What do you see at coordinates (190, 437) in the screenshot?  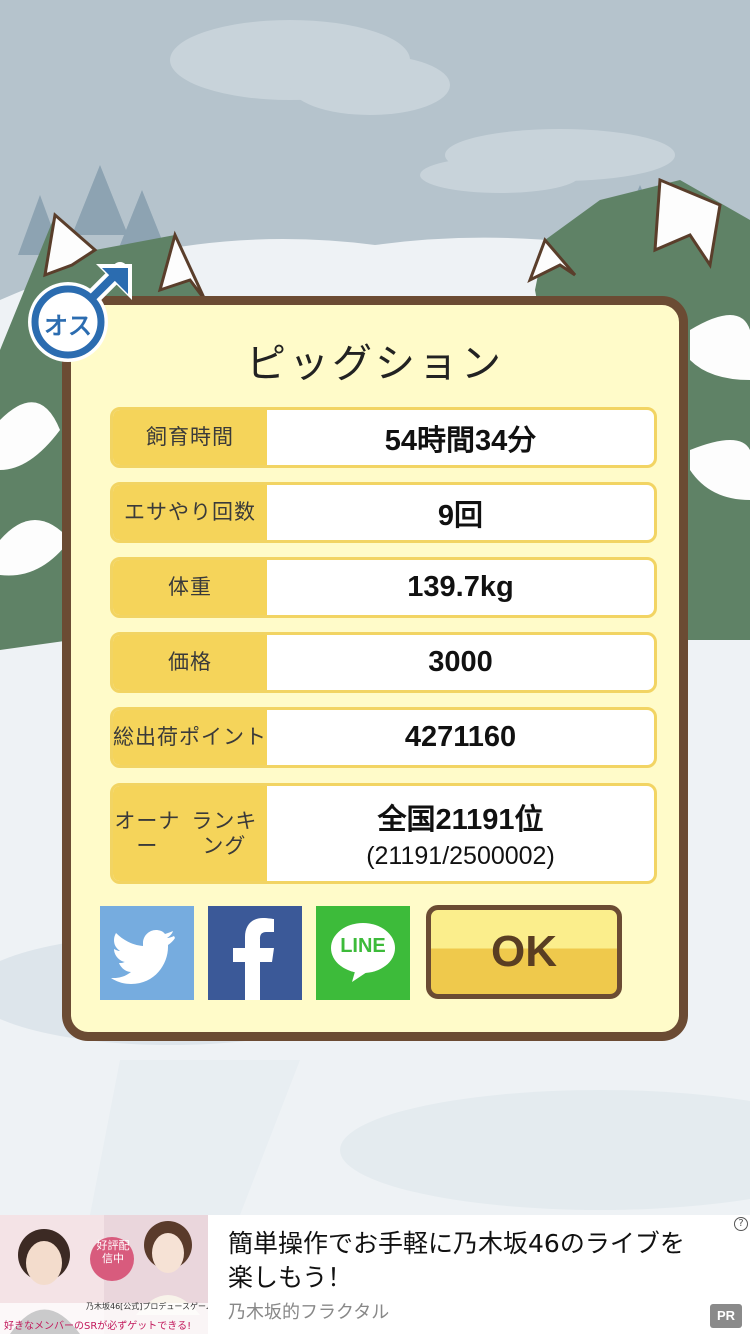 I see `stat-label: 飼育時間` at bounding box center [190, 437].